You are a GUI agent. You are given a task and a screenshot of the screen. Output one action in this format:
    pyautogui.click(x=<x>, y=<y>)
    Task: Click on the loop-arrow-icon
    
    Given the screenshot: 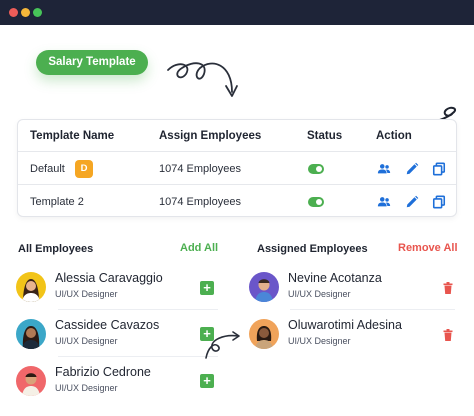 What is the action you would take?
    pyautogui.click(x=222, y=345)
    